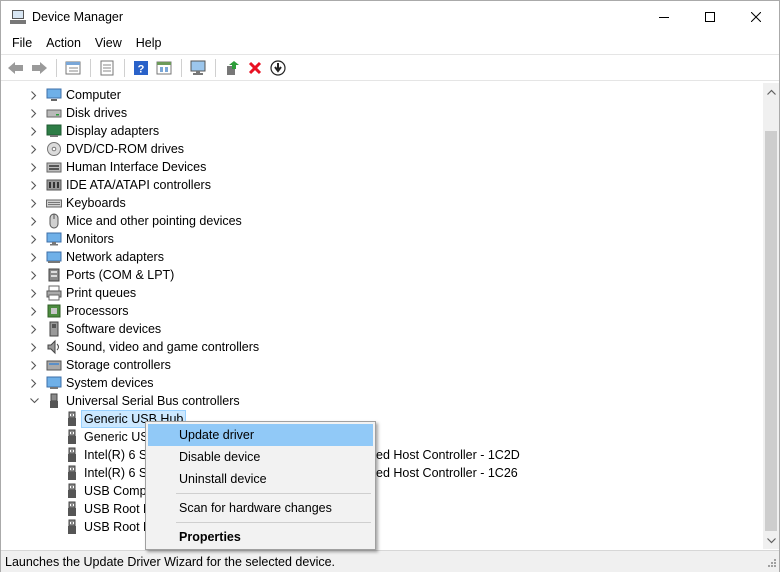 The width and height of the screenshot is (780, 572). Describe the element at coordinates (73, 68) in the screenshot. I see `device-list-button` at that location.